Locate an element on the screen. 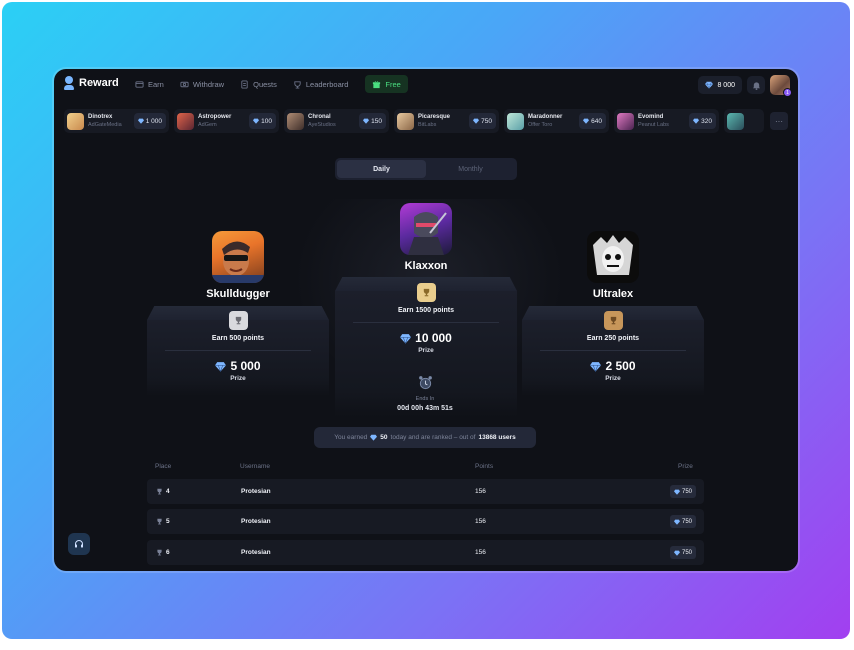 The width and height of the screenshot is (854, 650). row-place: 5 is located at coordinates (163, 521).